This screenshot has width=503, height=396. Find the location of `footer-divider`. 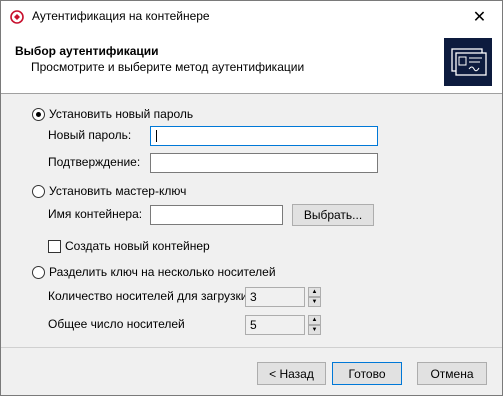

footer-divider is located at coordinates (251, 347).